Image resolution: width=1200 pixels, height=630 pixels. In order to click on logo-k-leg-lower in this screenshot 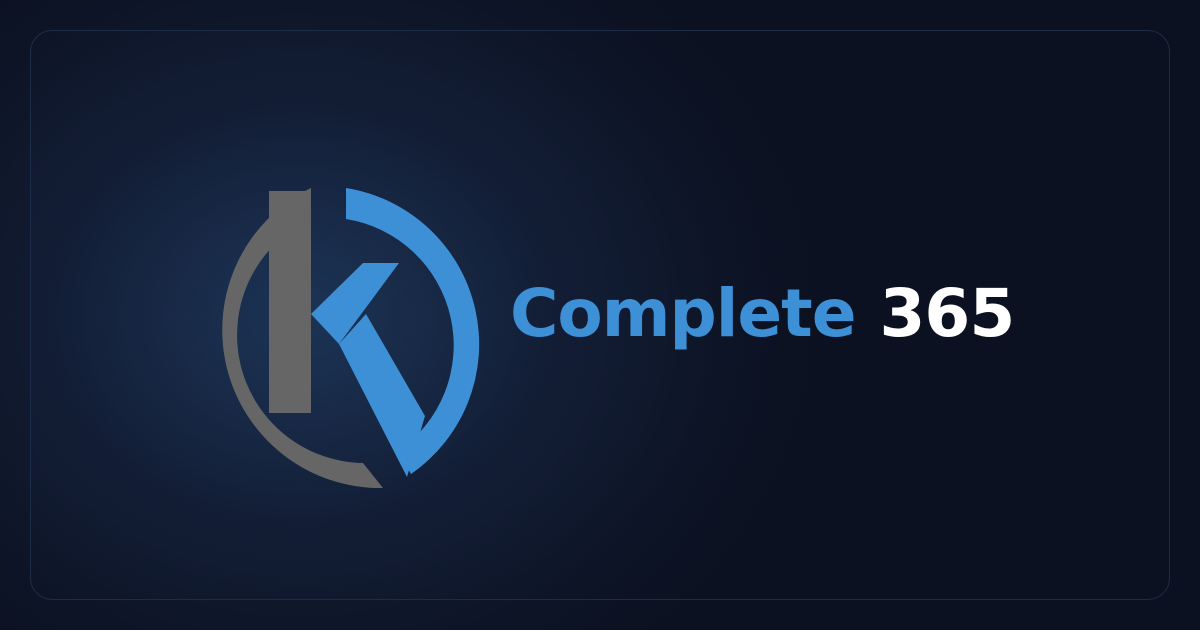, I will do `click(382, 395)`.